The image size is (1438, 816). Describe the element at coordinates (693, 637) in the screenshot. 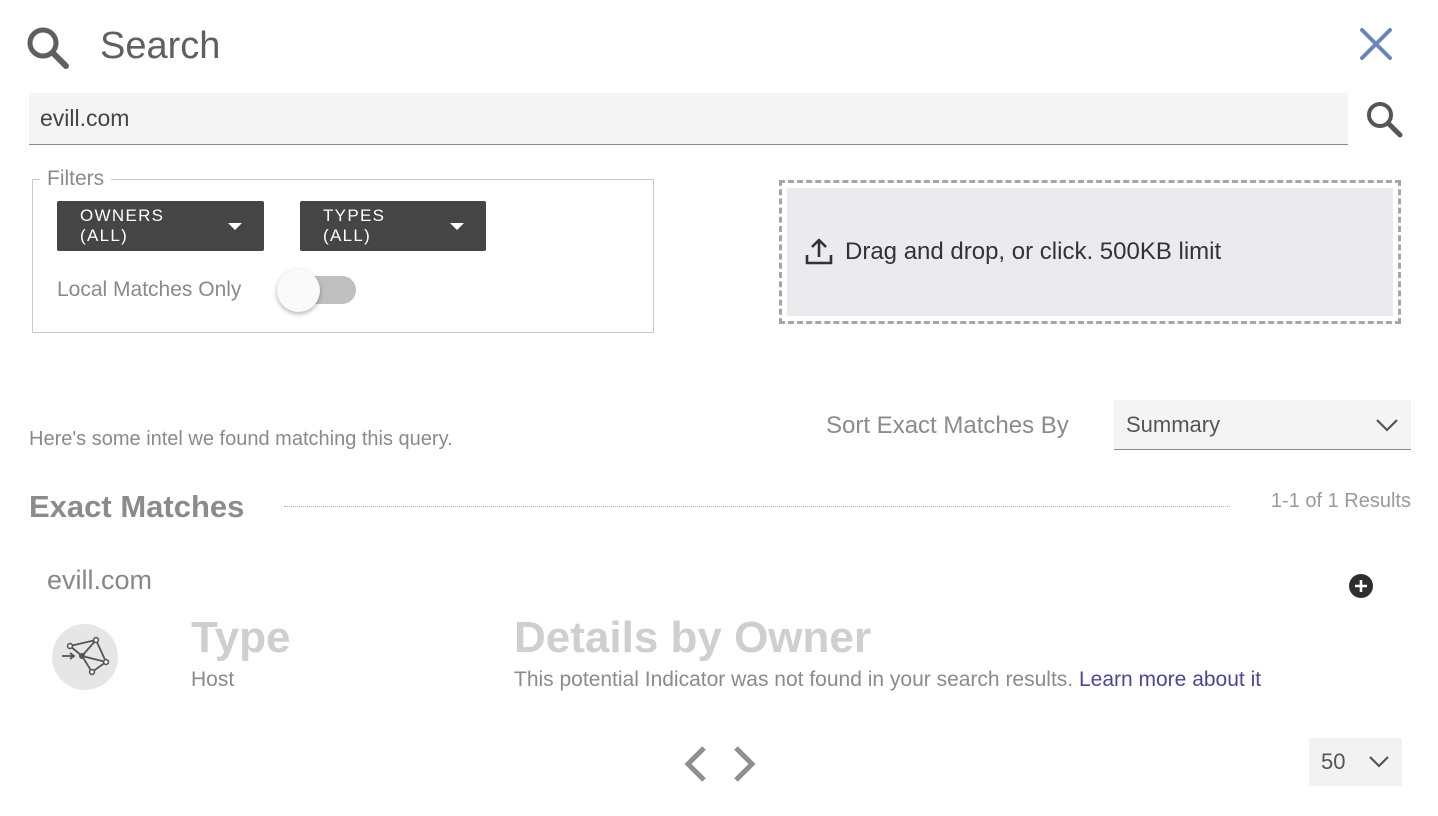

I see `details-heading: Details by Owner` at that location.